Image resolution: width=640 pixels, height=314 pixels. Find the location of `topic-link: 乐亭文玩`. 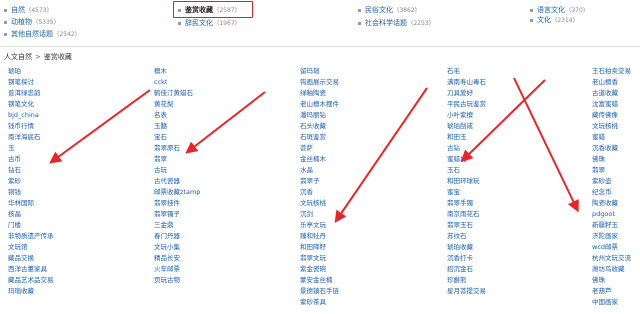

topic-link: 乐亭文玩 is located at coordinates (313, 225).